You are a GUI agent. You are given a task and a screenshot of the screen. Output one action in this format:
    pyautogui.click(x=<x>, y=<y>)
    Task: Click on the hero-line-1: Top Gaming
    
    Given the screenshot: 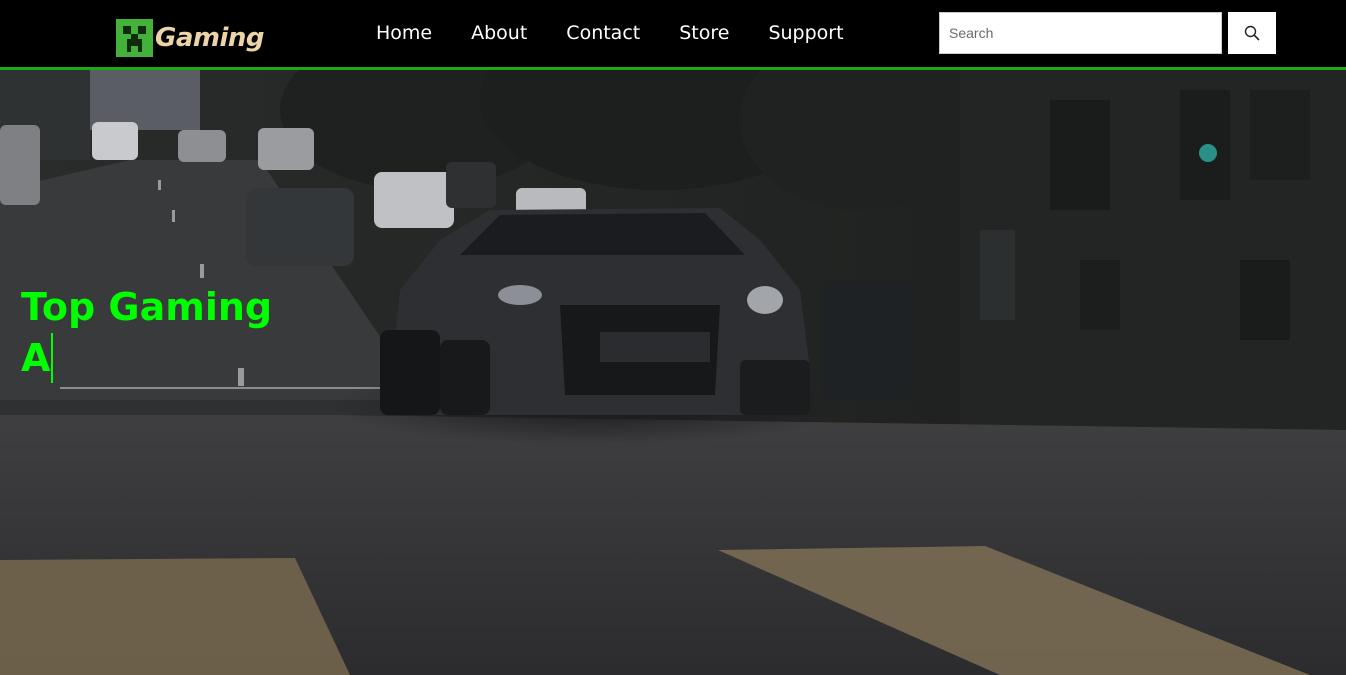 What is the action you would take?
    pyautogui.click(x=147, y=307)
    